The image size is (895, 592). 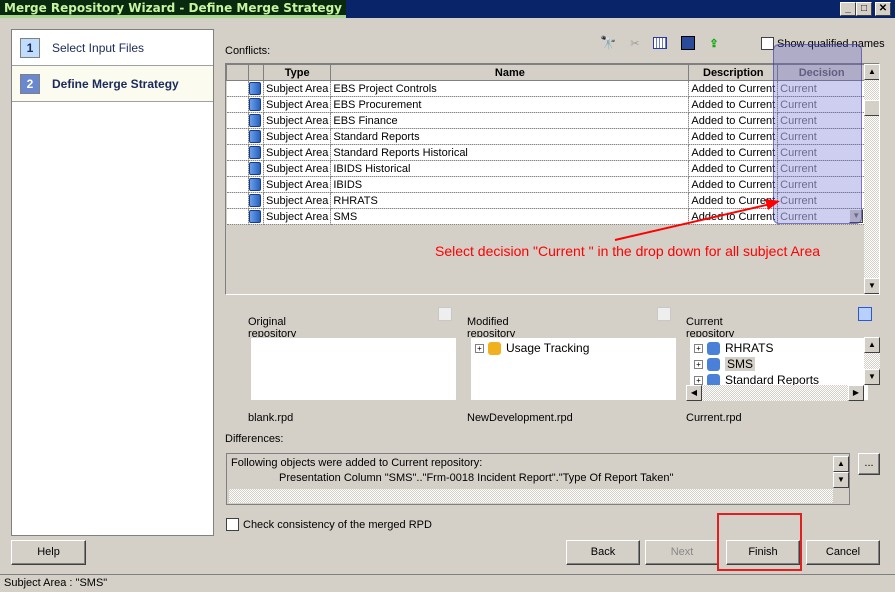 I want to click on differences-label: Differences:, so click(x=254, y=439).